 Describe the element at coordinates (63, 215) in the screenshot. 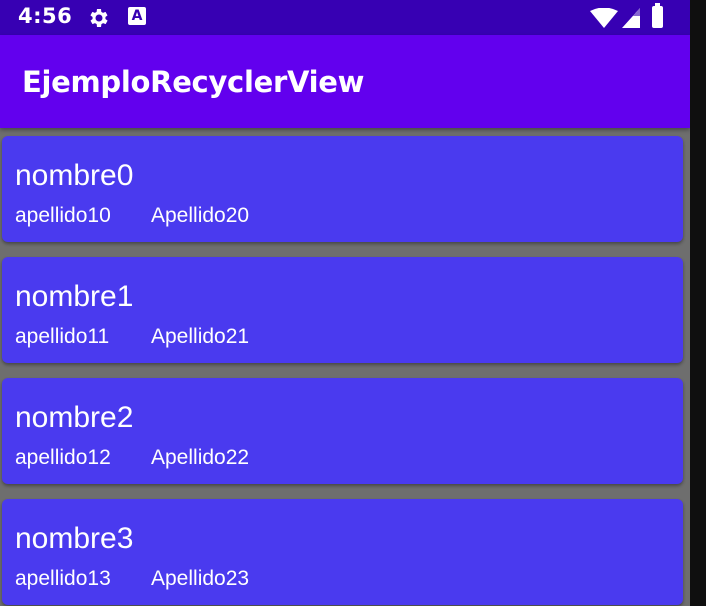

I see `item-apellido1: apellido10` at that location.